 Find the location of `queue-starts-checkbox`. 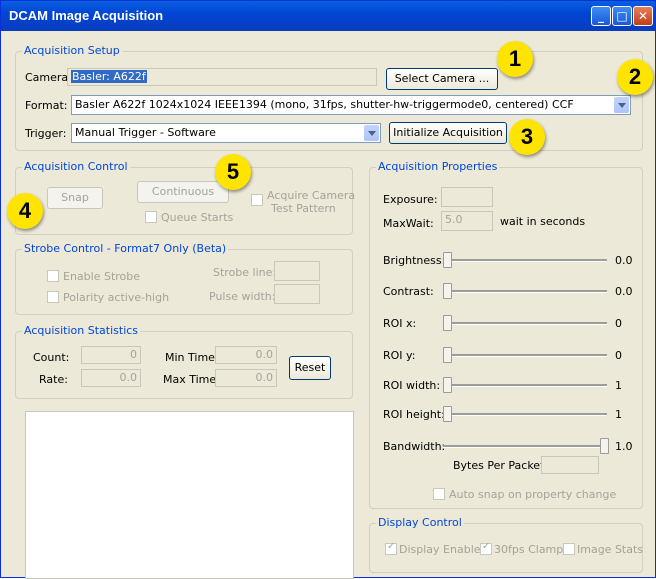

queue-starts-checkbox is located at coordinates (151, 217).